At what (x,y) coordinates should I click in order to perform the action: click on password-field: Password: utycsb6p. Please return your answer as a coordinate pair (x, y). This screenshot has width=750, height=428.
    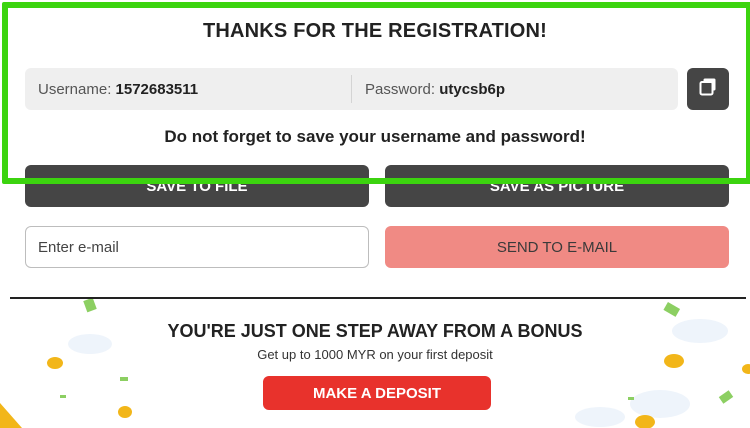
    Looking at the image, I should click on (515, 89).